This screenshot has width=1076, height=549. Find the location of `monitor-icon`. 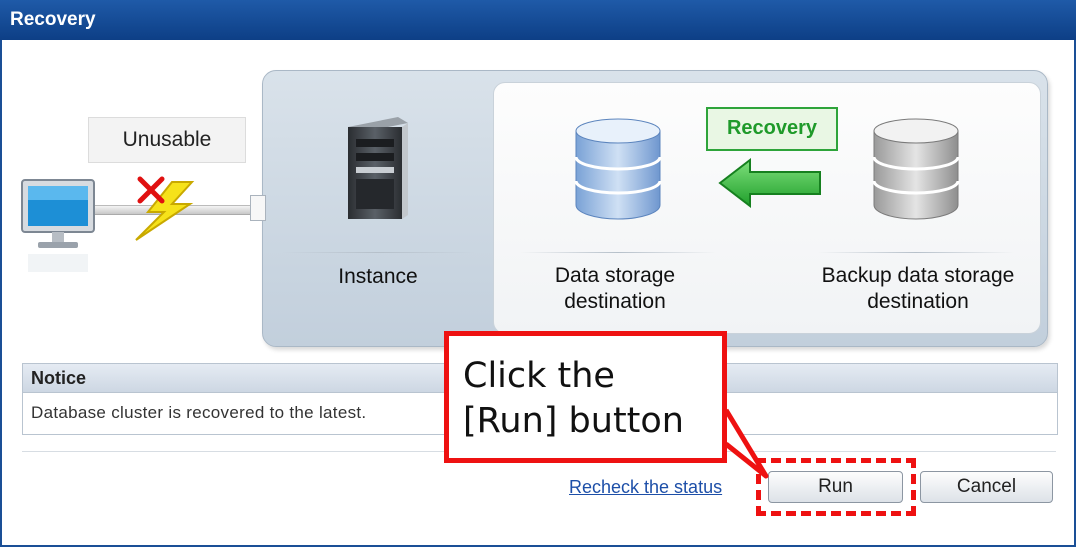

monitor-icon is located at coordinates (58, 225).